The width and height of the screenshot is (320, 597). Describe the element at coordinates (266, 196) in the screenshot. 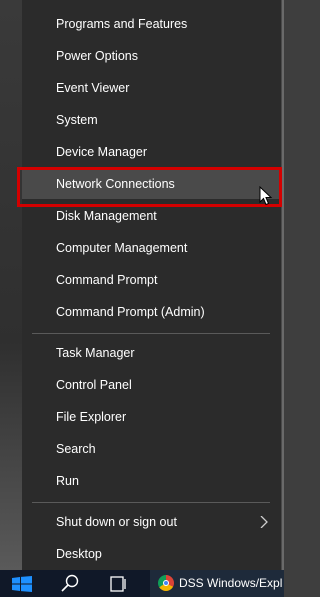

I see `mouse-cursor-icon` at that location.